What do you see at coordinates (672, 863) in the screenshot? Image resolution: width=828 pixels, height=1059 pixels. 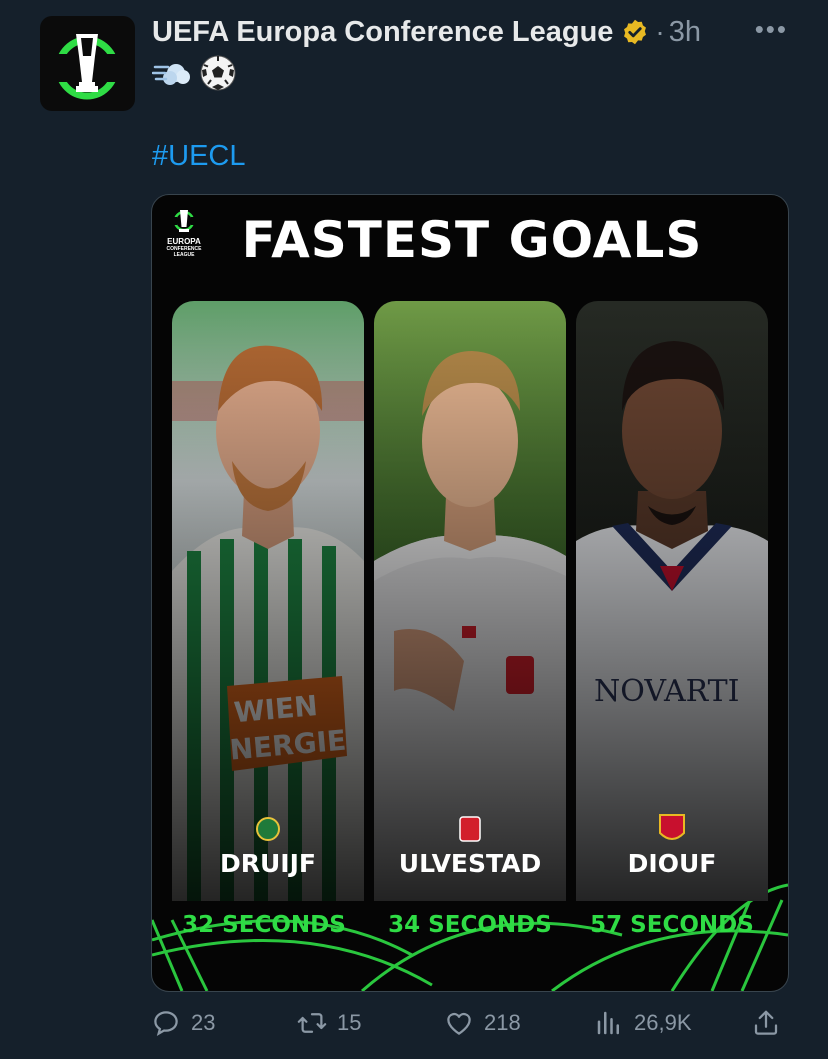 I see `player-name: DIOUF` at bounding box center [672, 863].